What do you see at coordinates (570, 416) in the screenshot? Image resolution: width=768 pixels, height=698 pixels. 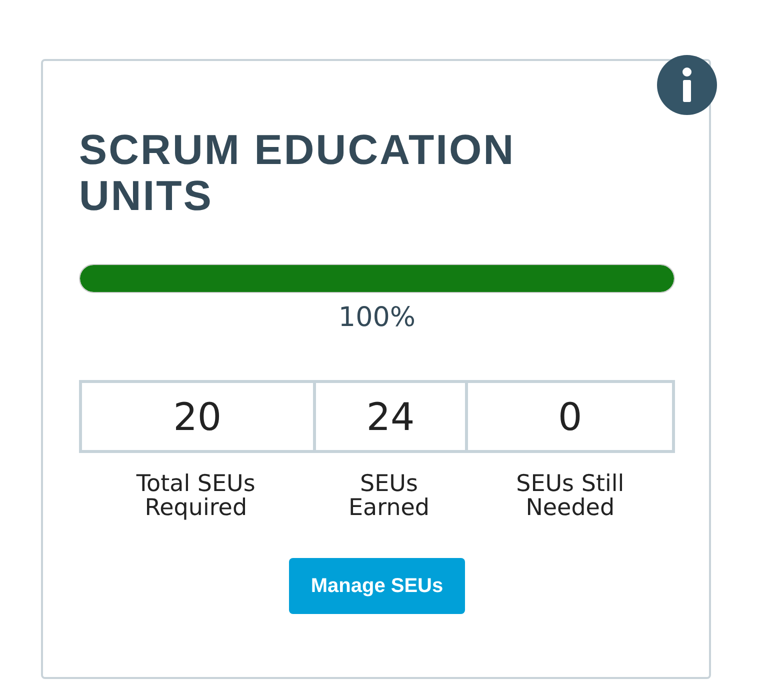 I see `stat-value-cell: 0` at bounding box center [570, 416].